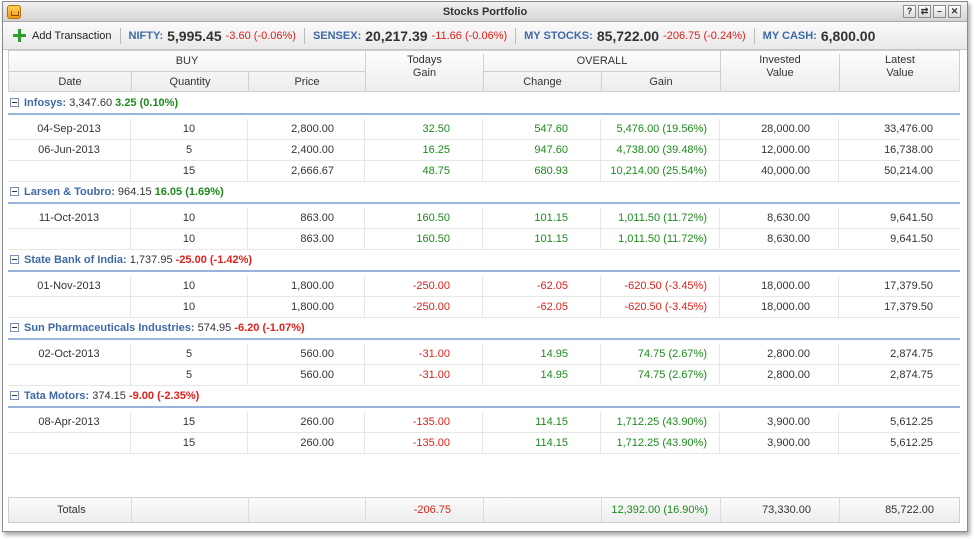 This screenshot has width=974, height=539. What do you see at coordinates (146, 35) in the screenshot?
I see `nifty-label: NIFTY:` at bounding box center [146, 35].